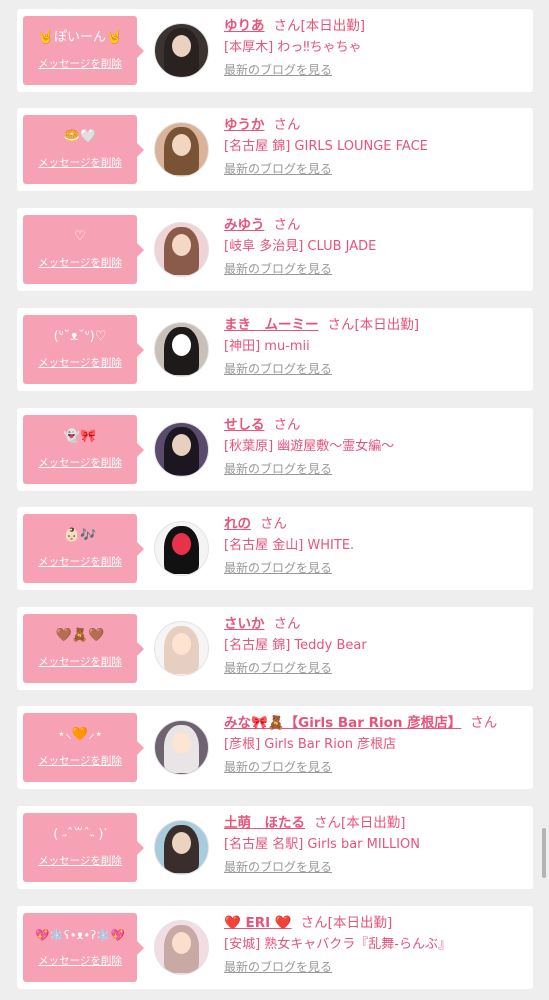 Image resolution: width=549 pixels, height=1000 pixels. What do you see at coordinates (83, 50) in the screenshot?
I see `message-bubble: 🤘ぽいーん🤘 メッセージを削除` at bounding box center [83, 50].